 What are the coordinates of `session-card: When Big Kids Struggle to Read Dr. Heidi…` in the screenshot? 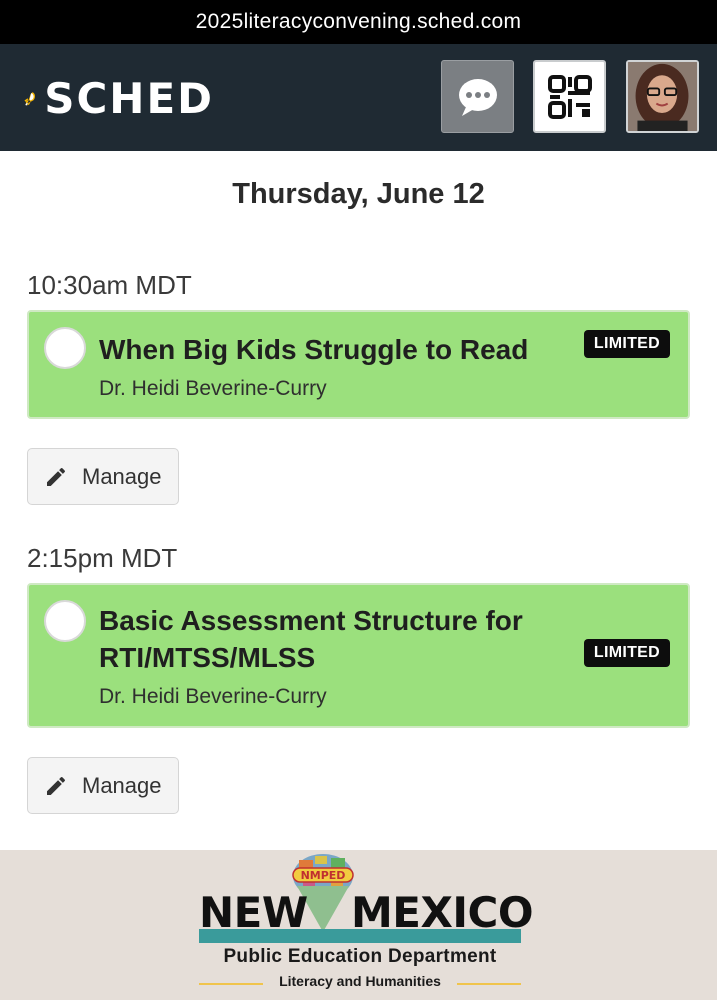 It's located at (358, 364).